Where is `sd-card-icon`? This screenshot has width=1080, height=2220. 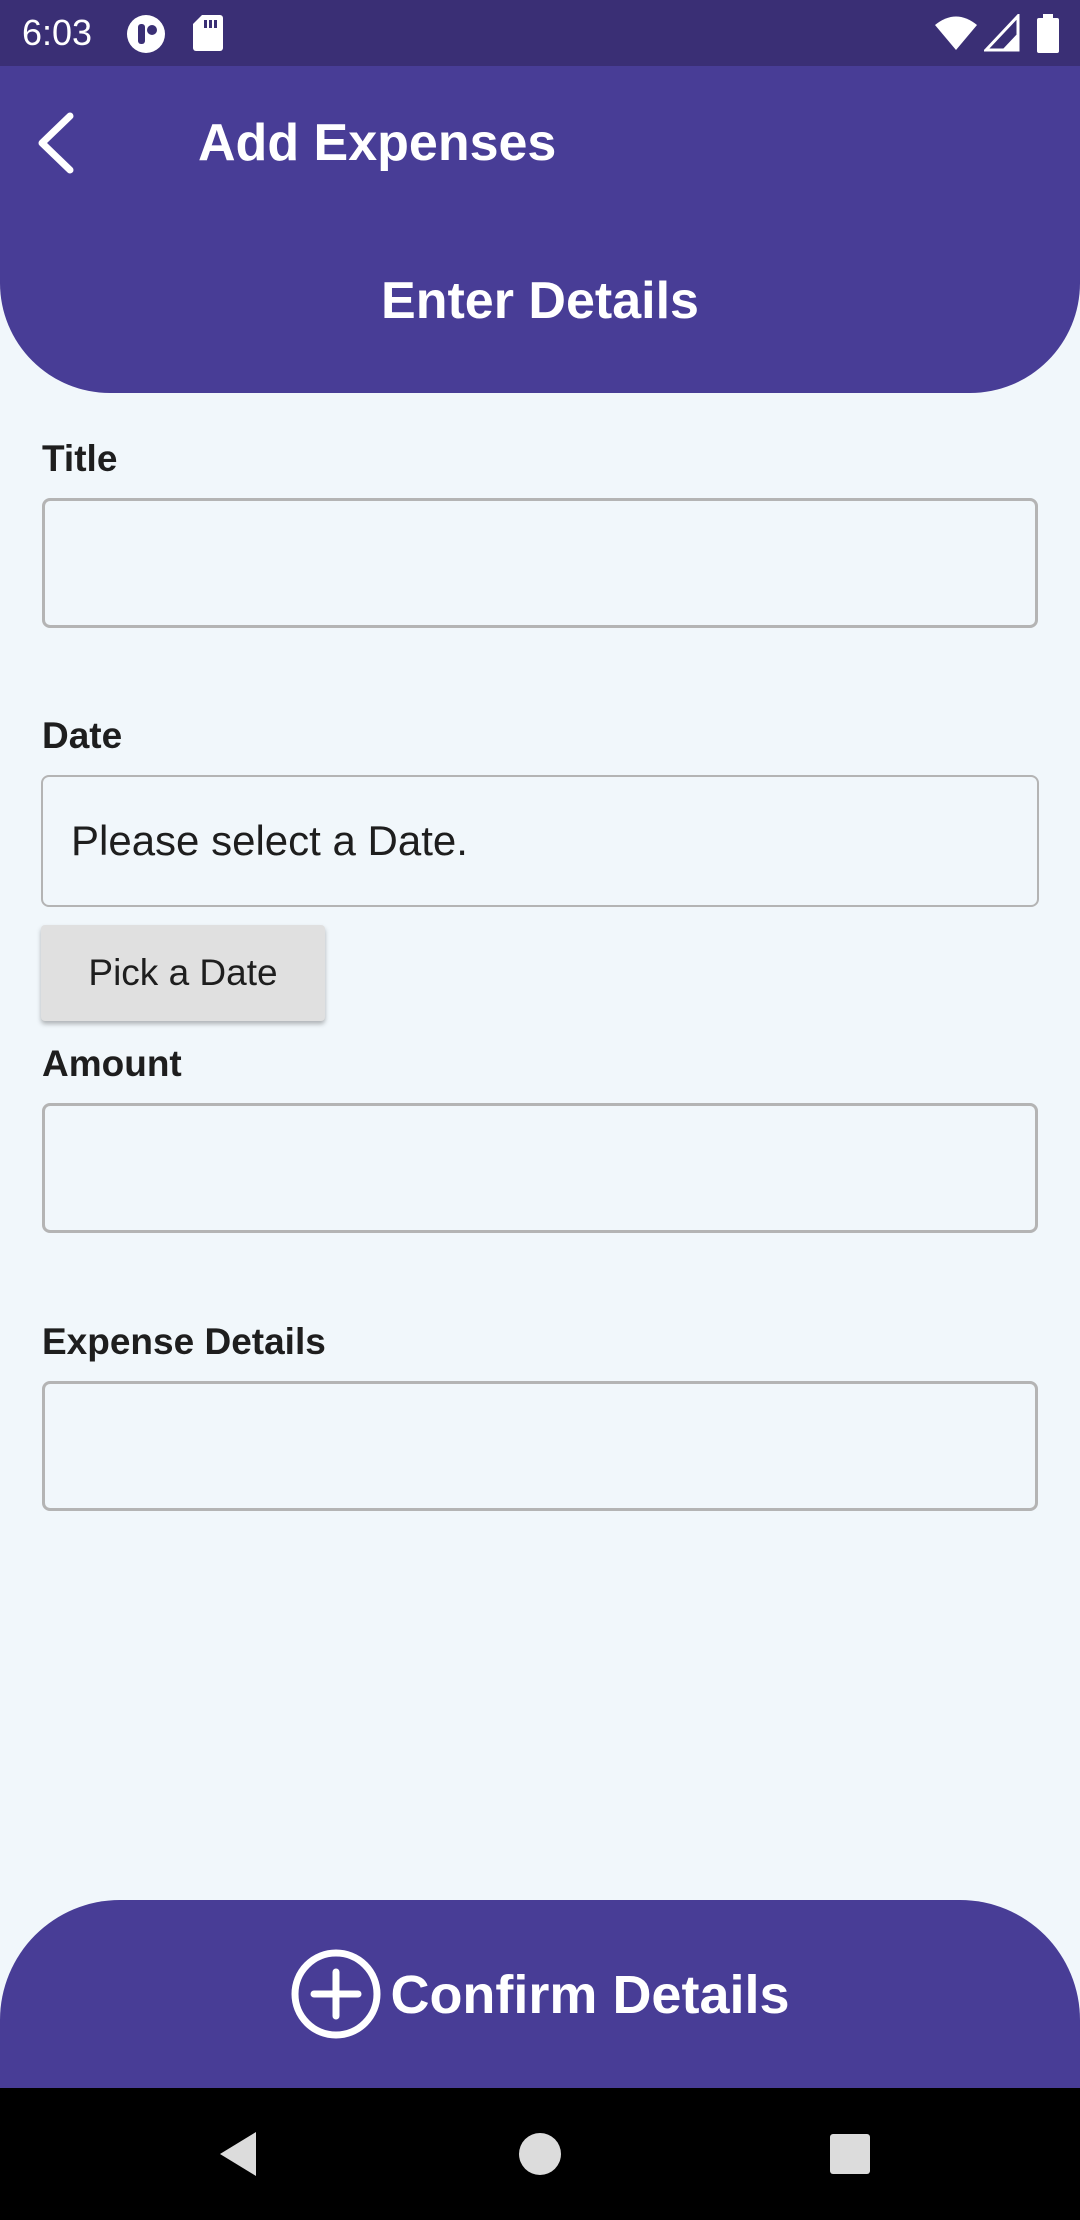 sd-card-icon is located at coordinates (208, 35).